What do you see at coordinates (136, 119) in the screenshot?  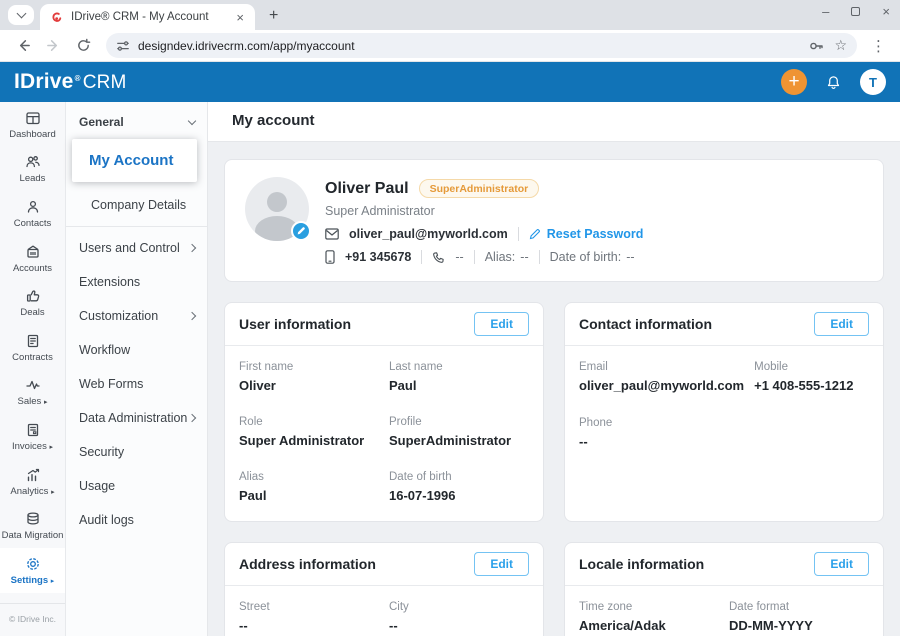 I see `subnav-group-general: General` at bounding box center [136, 119].